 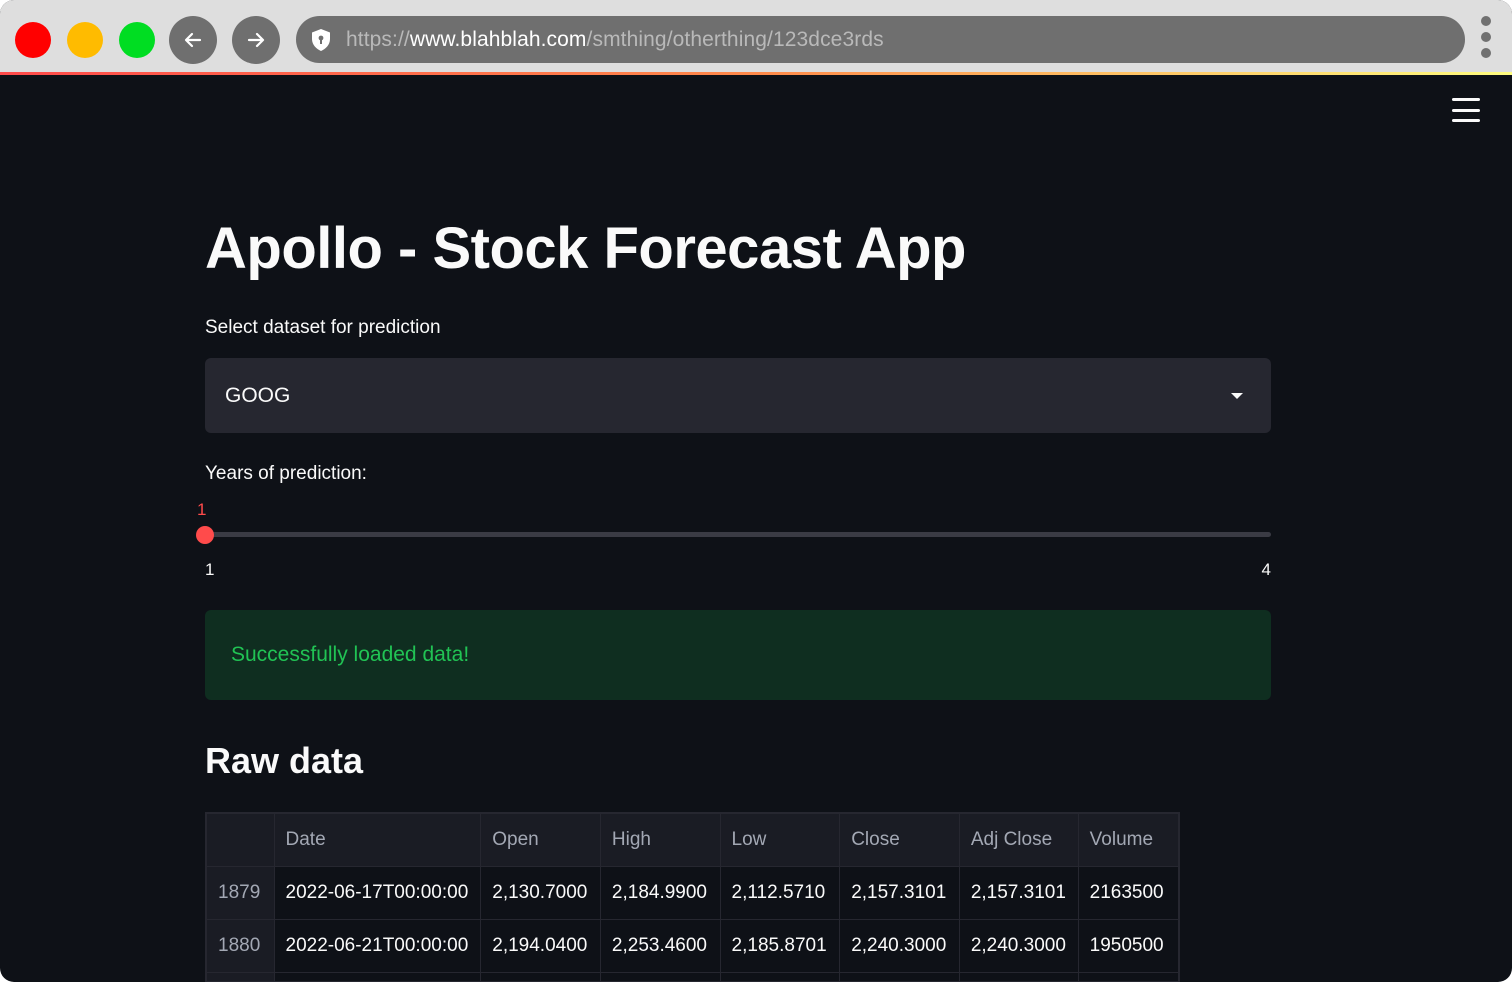 I want to click on success-alert: Successfully loaded data!, so click(x=738, y=655).